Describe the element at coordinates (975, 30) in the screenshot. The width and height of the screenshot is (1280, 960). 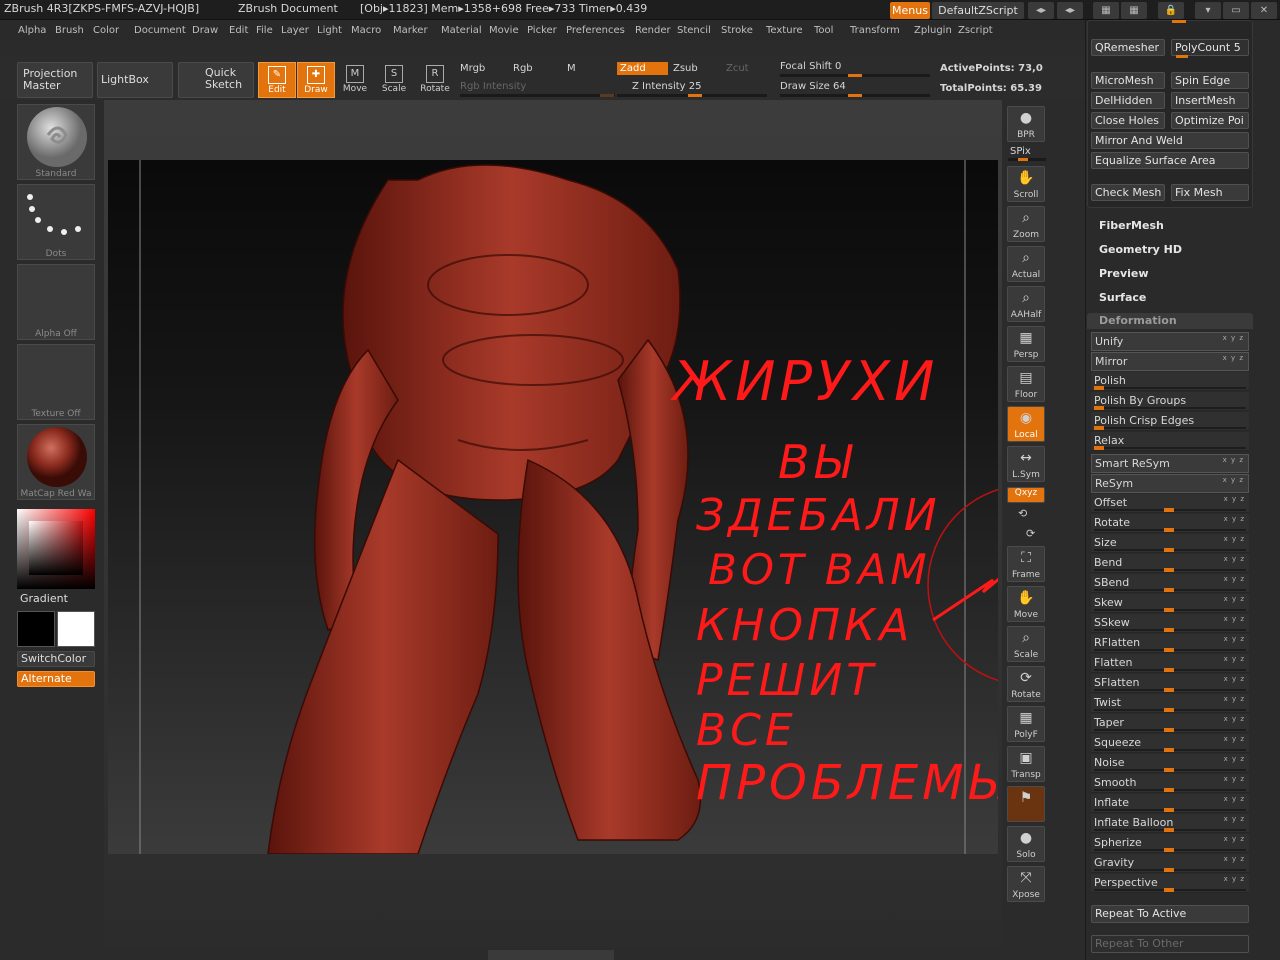
I see `menu-zscript: Zscript` at that location.